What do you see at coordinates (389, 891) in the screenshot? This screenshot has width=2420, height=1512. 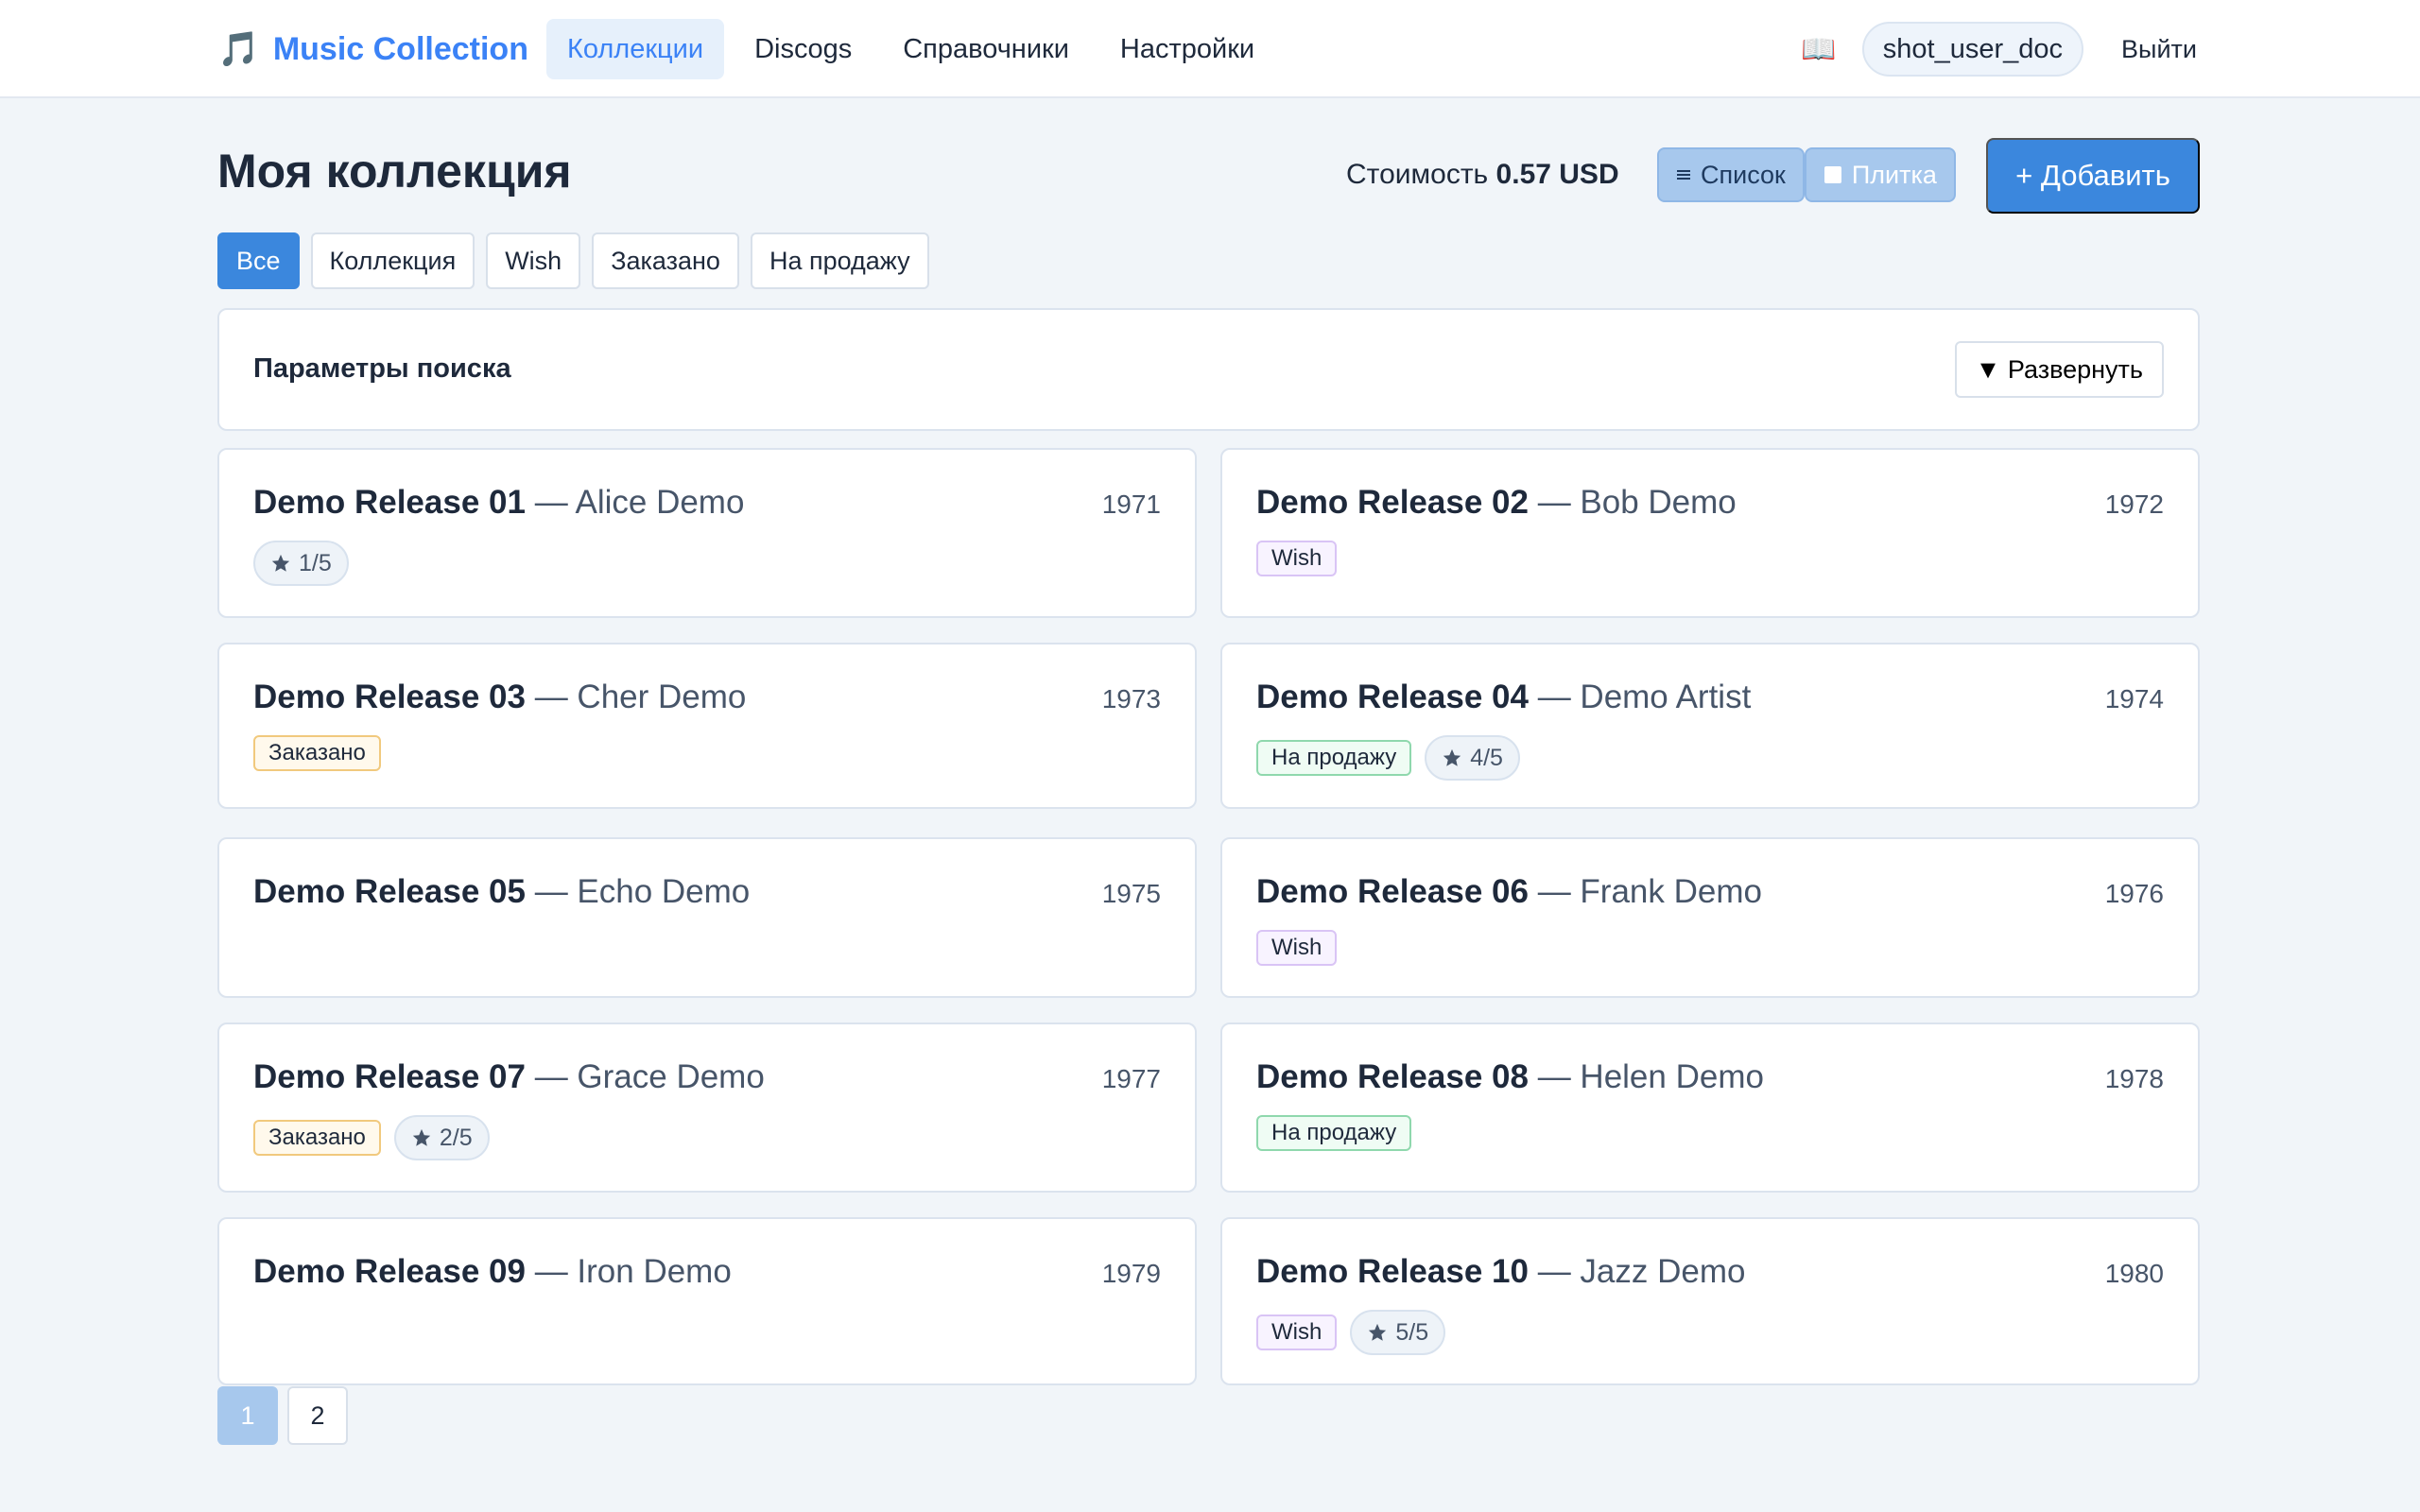 I see `release-title: Demo Release 05` at bounding box center [389, 891].